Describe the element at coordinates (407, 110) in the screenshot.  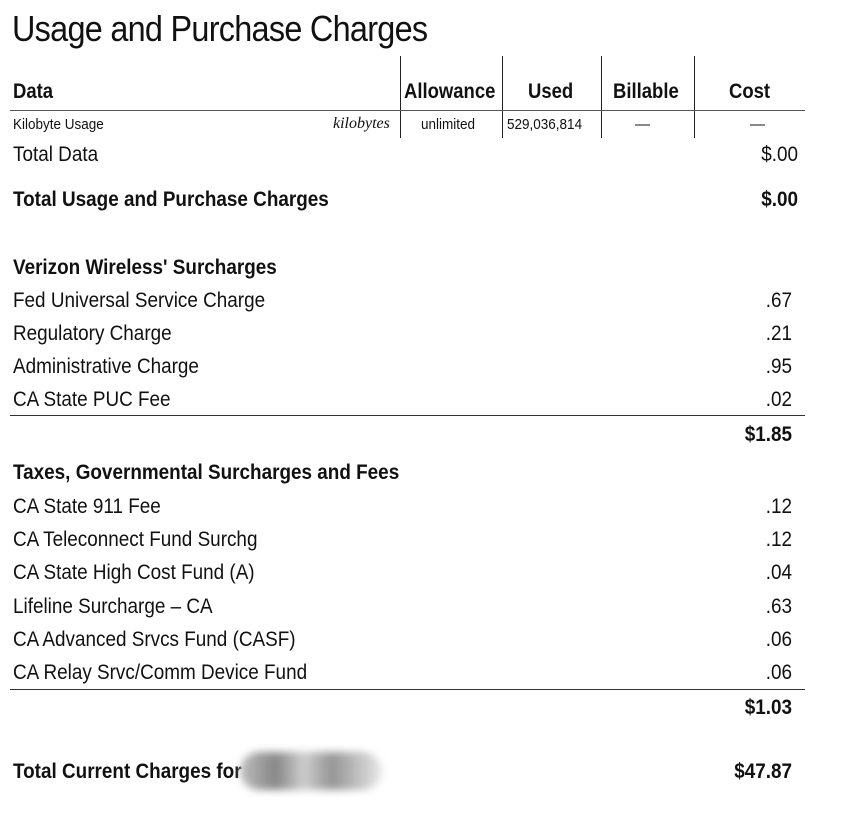
I see `header-divider` at that location.